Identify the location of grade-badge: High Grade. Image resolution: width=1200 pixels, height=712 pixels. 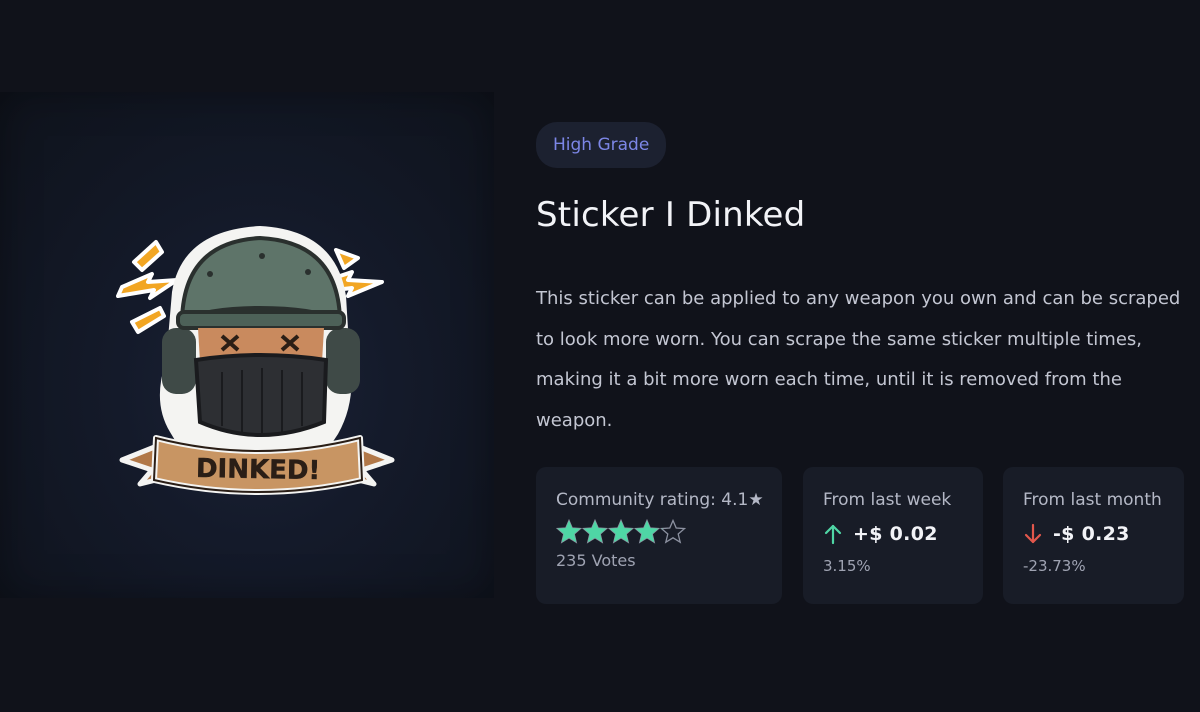
(601, 145).